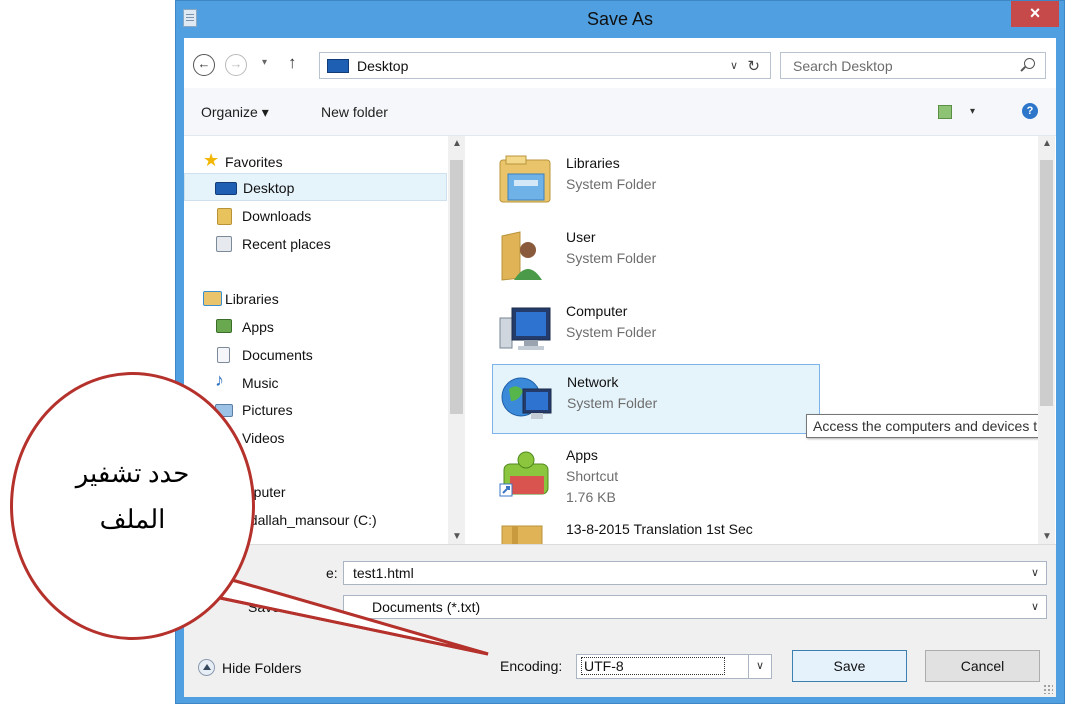 Image resolution: width=1065 pixels, height=708 pixels. What do you see at coordinates (753, 66) in the screenshot?
I see `refresh-icon: ↻` at bounding box center [753, 66].